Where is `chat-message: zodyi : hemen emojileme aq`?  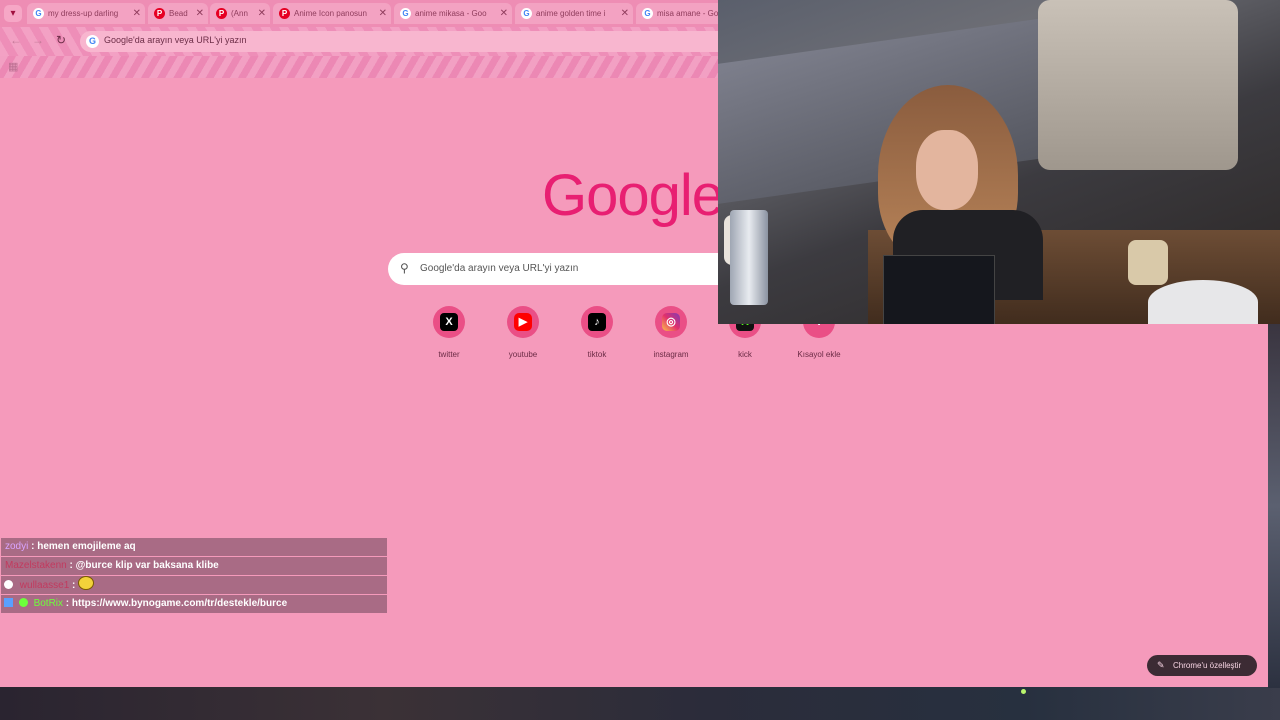 chat-message: zodyi : hemen emojileme aq is located at coordinates (194, 547).